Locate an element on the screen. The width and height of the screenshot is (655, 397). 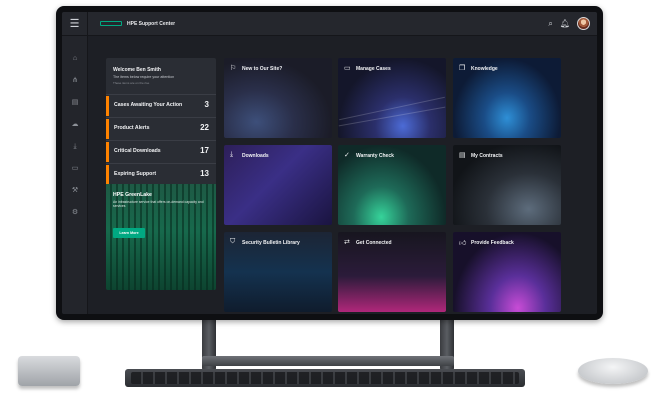
cloud-icon: ☁ is located at coordinates (75, 125).